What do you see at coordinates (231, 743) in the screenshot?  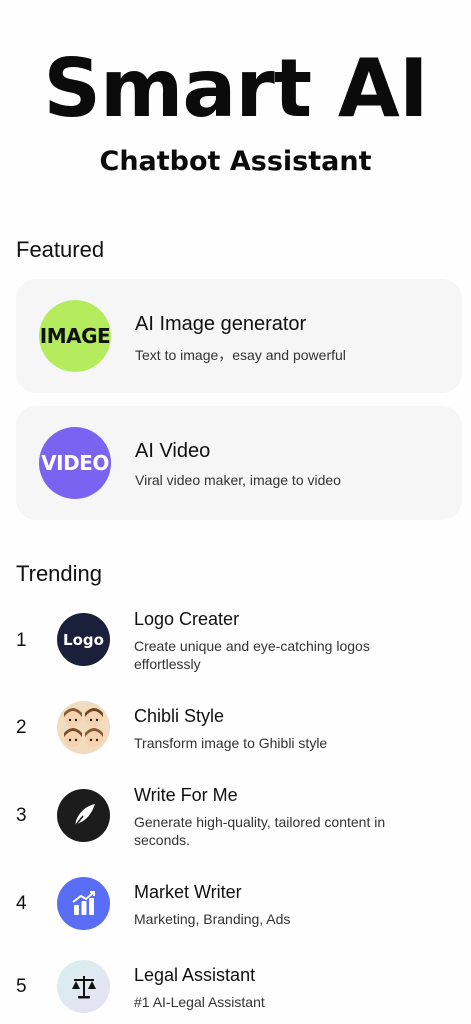 I see `item-description: Transform image to Ghibli style` at bounding box center [231, 743].